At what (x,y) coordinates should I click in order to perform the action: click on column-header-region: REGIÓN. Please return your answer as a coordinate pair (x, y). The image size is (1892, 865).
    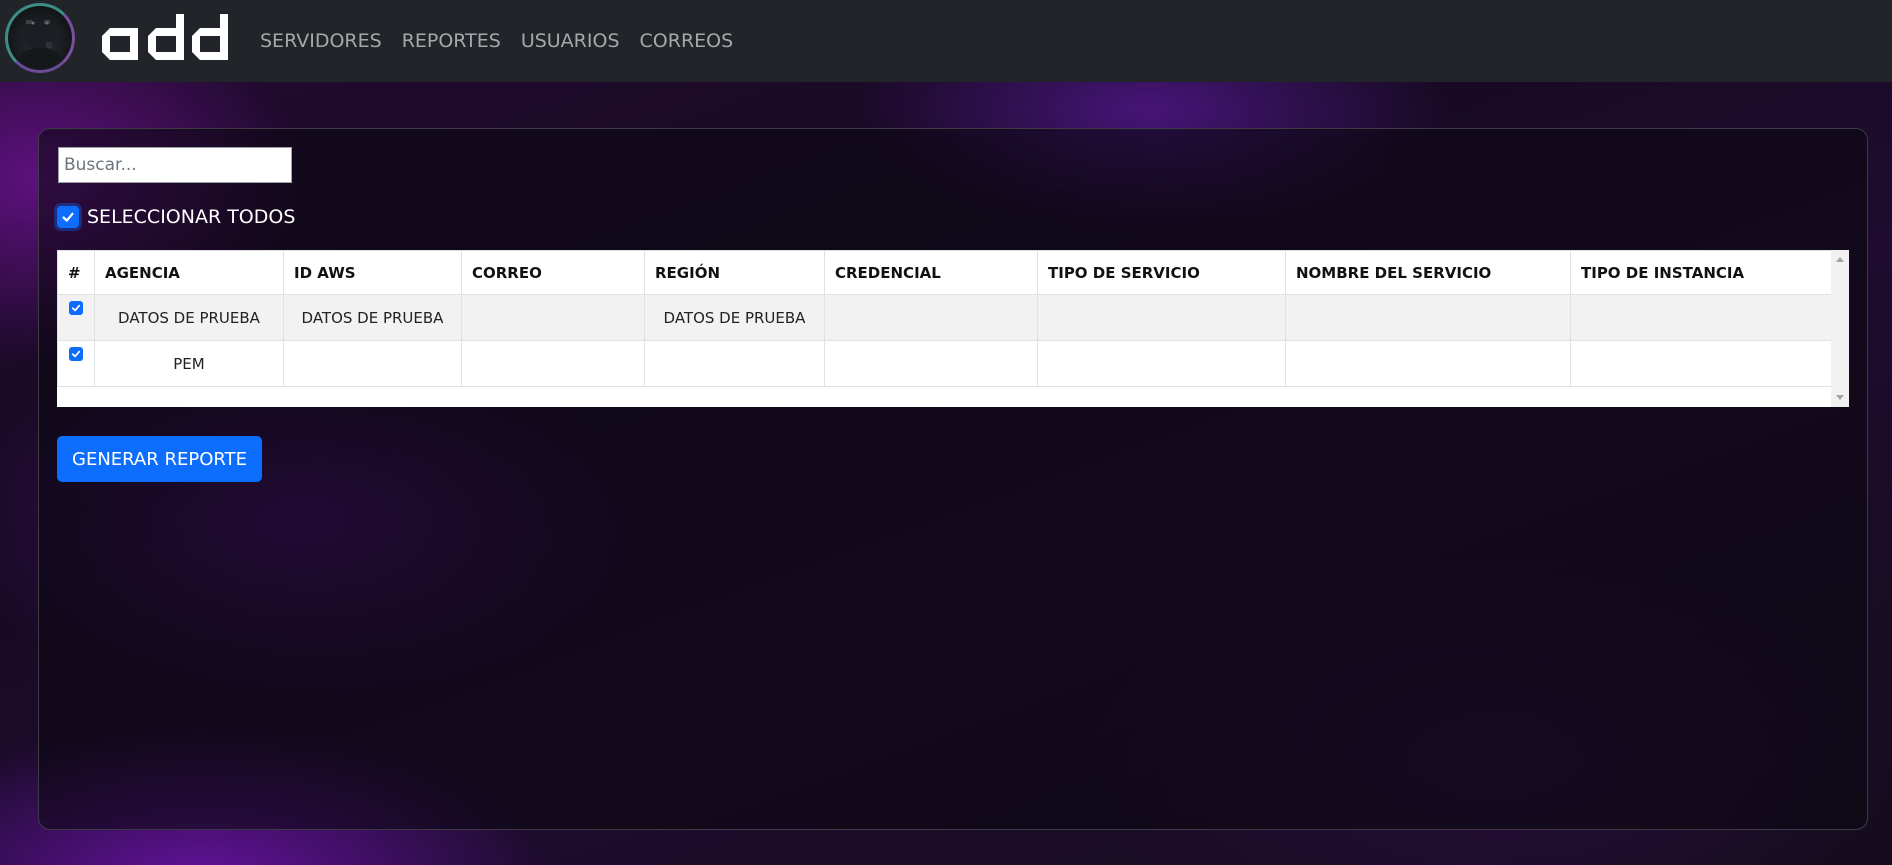
    Looking at the image, I should click on (734, 272).